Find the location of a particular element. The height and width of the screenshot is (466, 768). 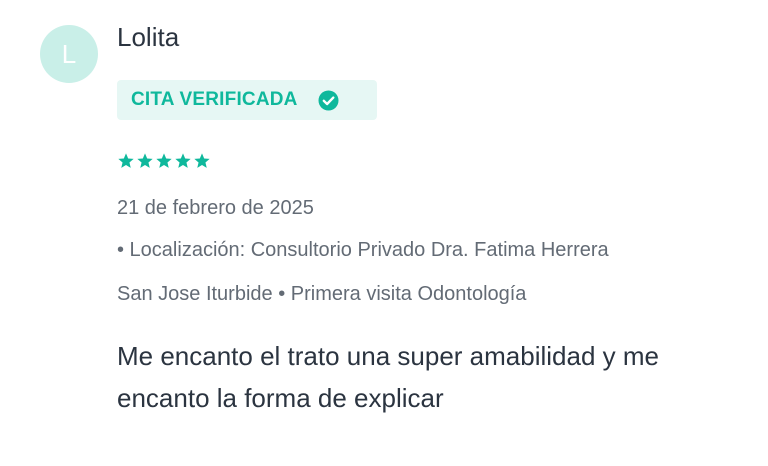

review-date: 21 de febrero de 2025 is located at coordinates (215, 208).